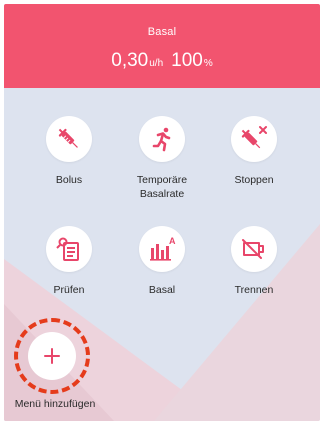 The height and width of the screenshot is (425, 324). I want to click on menu-stop-button: Stoppen, so click(254, 151).